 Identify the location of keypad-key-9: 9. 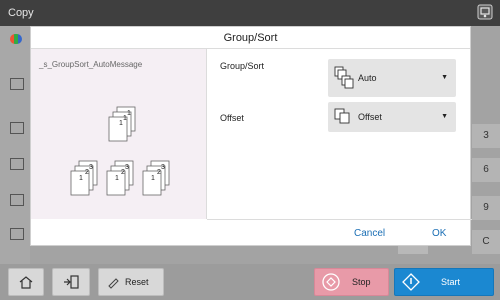
(486, 208).